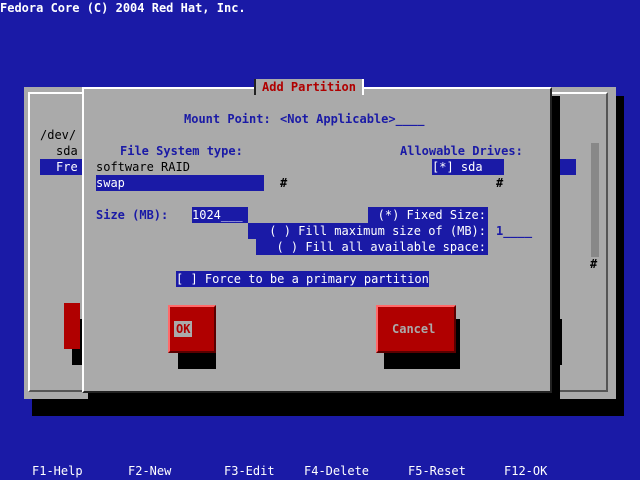 This screenshot has height=480, width=640. I want to click on ok-button-label: OK, so click(183, 329).